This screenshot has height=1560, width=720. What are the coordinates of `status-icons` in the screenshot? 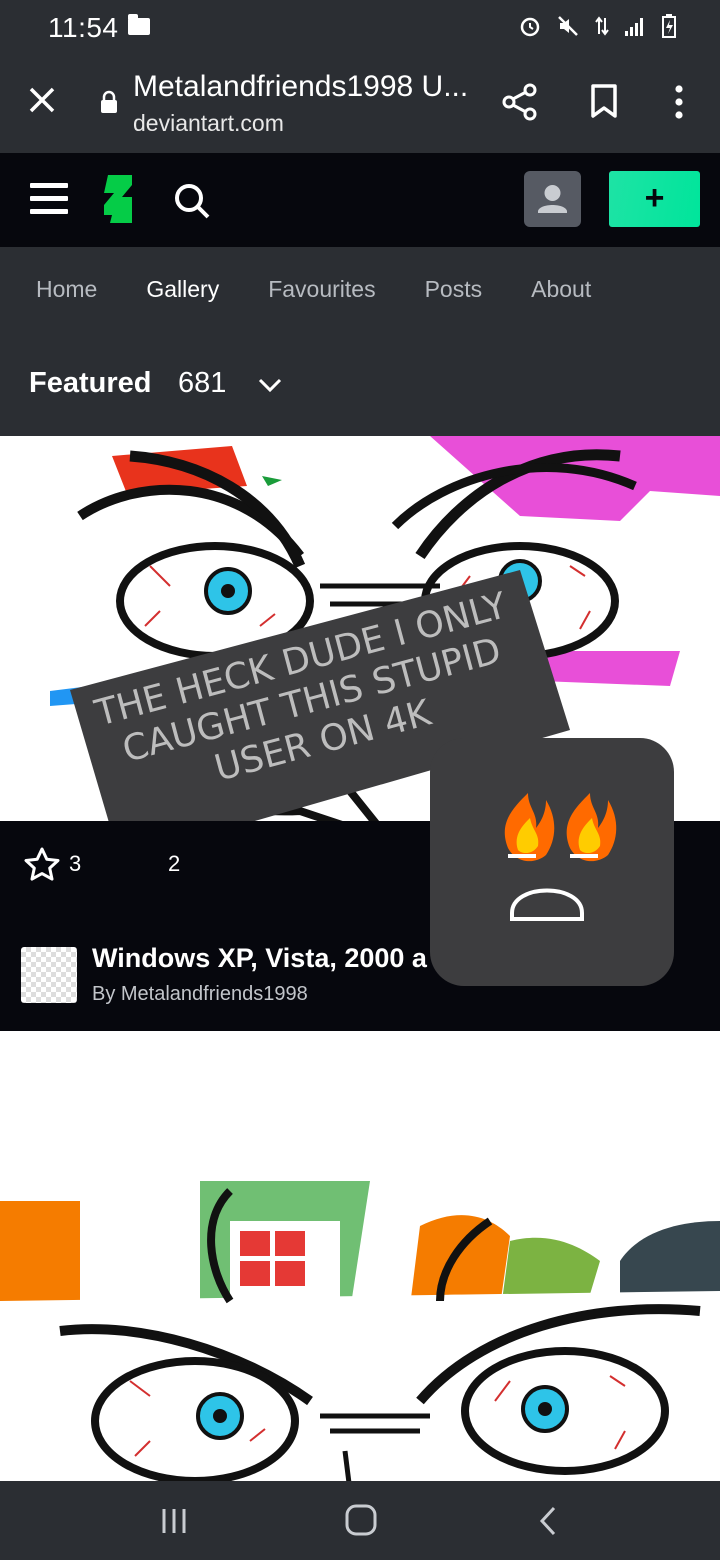 It's located at (597, 26).